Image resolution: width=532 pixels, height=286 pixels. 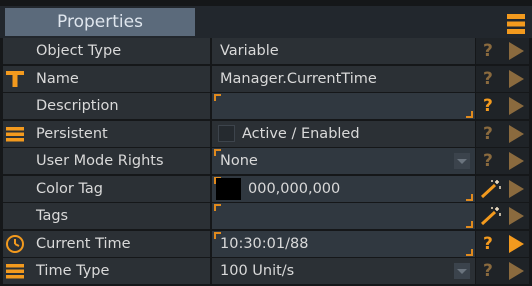 I want to click on property-name-cell: Tags, so click(x=106, y=216).